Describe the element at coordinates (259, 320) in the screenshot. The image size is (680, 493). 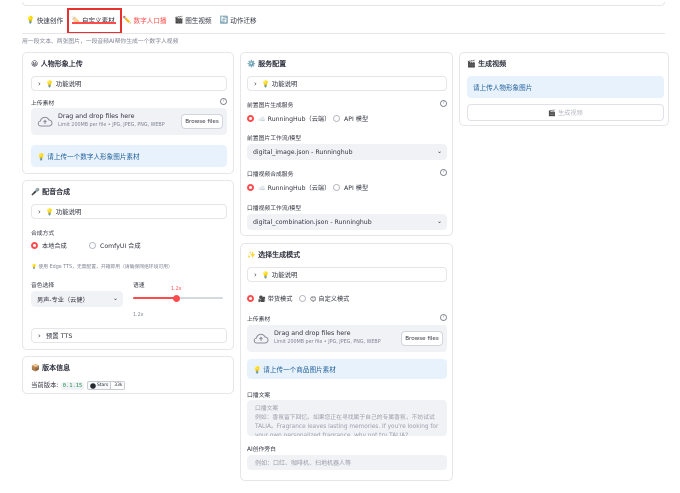
I see `upload-label: 上传素材` at that location.